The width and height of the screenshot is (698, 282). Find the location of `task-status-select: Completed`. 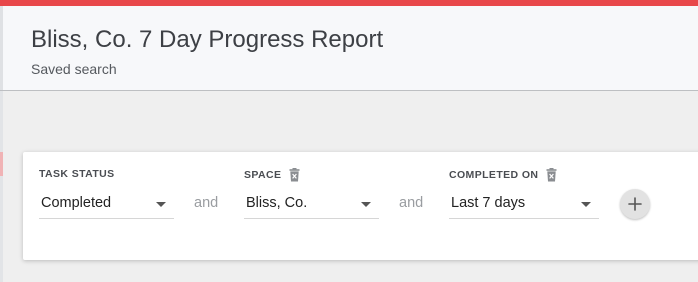

task-status-select: Completed is located at coordinates (106, 204).